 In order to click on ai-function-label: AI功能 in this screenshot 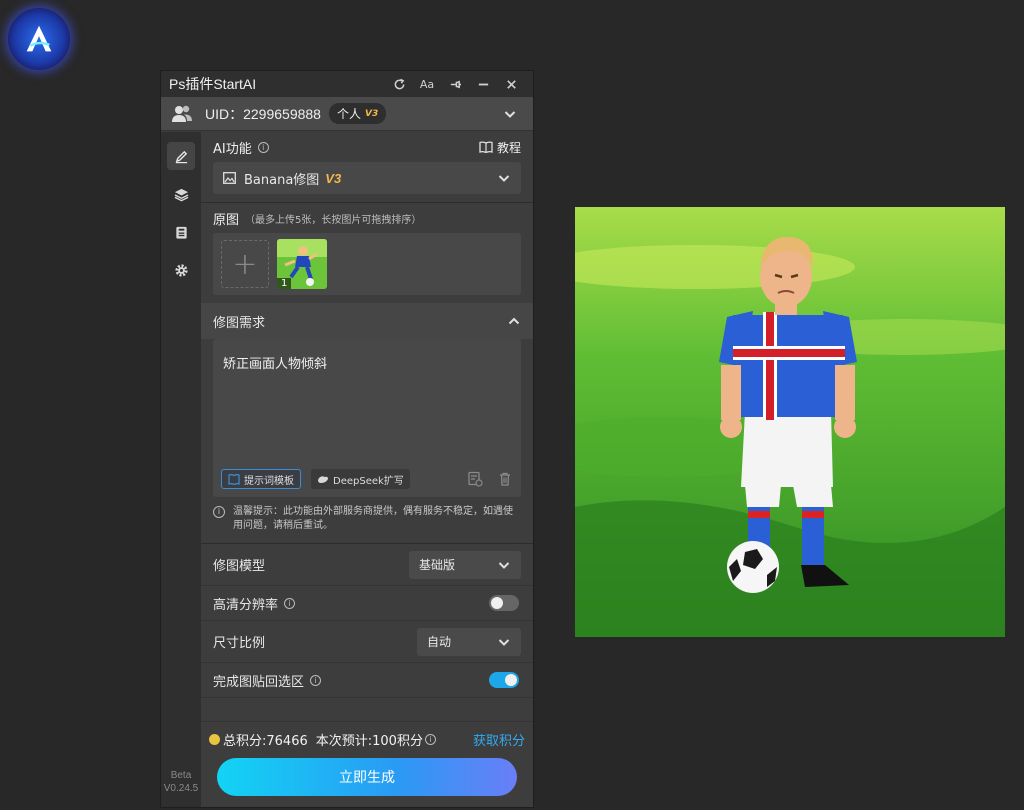, I will do `click(232, 149)`.